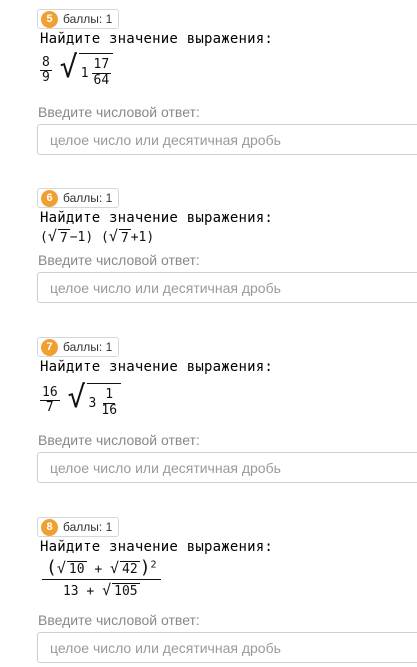 This screenshot has width=417, height=667. Describe the element at coordinates (227, 647) in the screenshot. I see `task-8-answer-input` at that location.